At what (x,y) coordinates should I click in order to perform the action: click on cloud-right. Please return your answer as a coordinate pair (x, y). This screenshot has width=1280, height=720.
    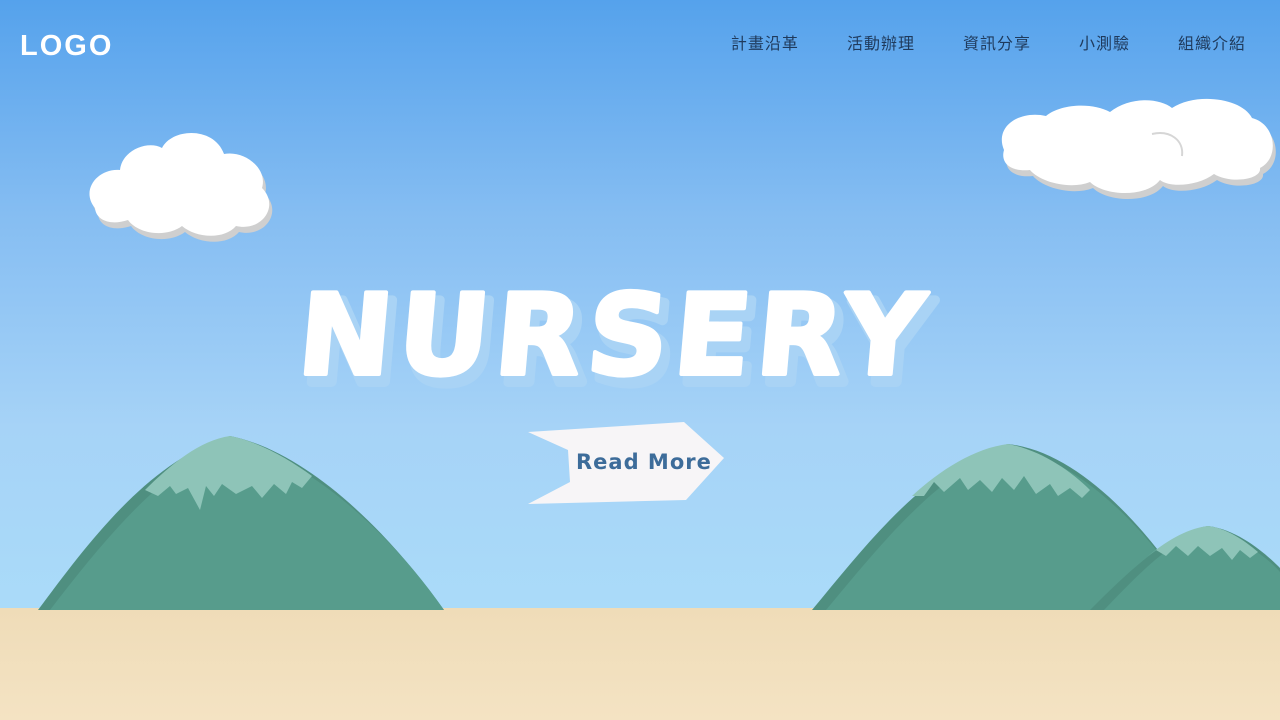
    Looking at the image, I should click on (1138, 148).